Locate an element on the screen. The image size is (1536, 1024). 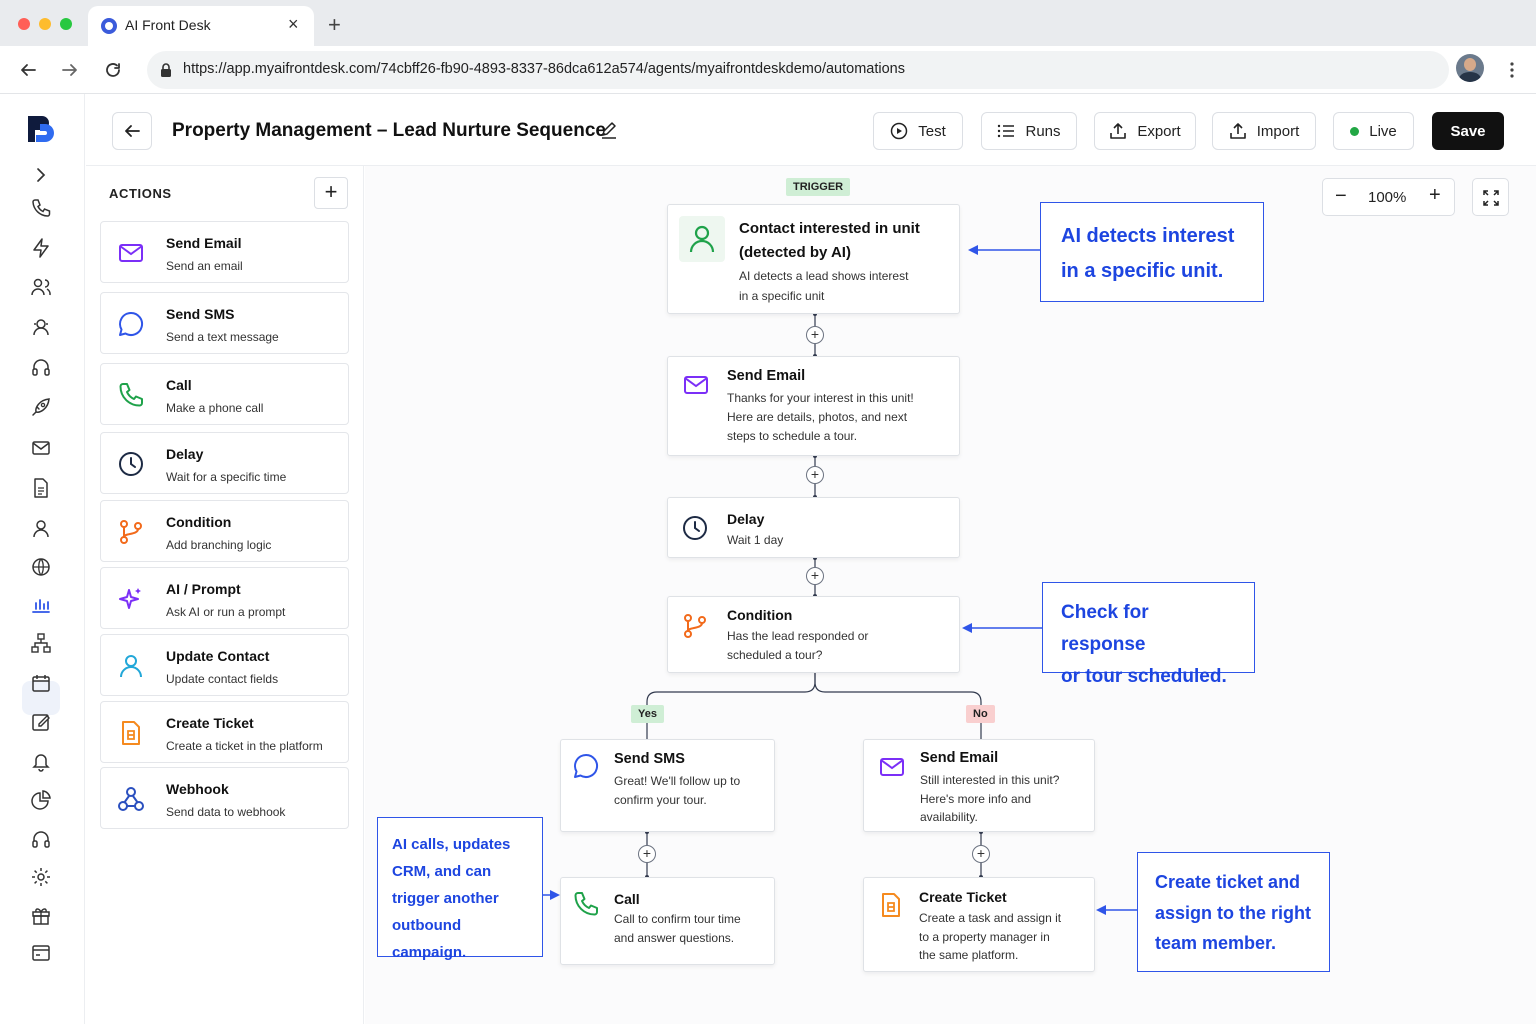
chat-icon is located at coordinates (586, 765).